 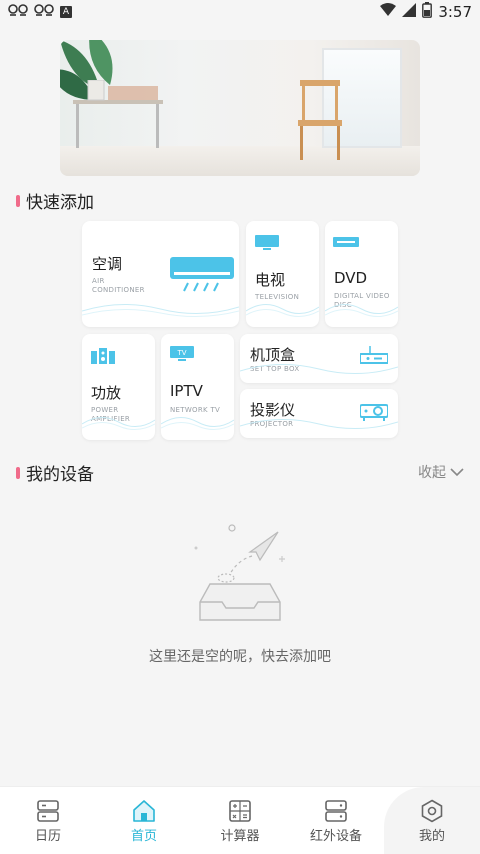 I want to click on television-icon, so click(x=267, y=242).